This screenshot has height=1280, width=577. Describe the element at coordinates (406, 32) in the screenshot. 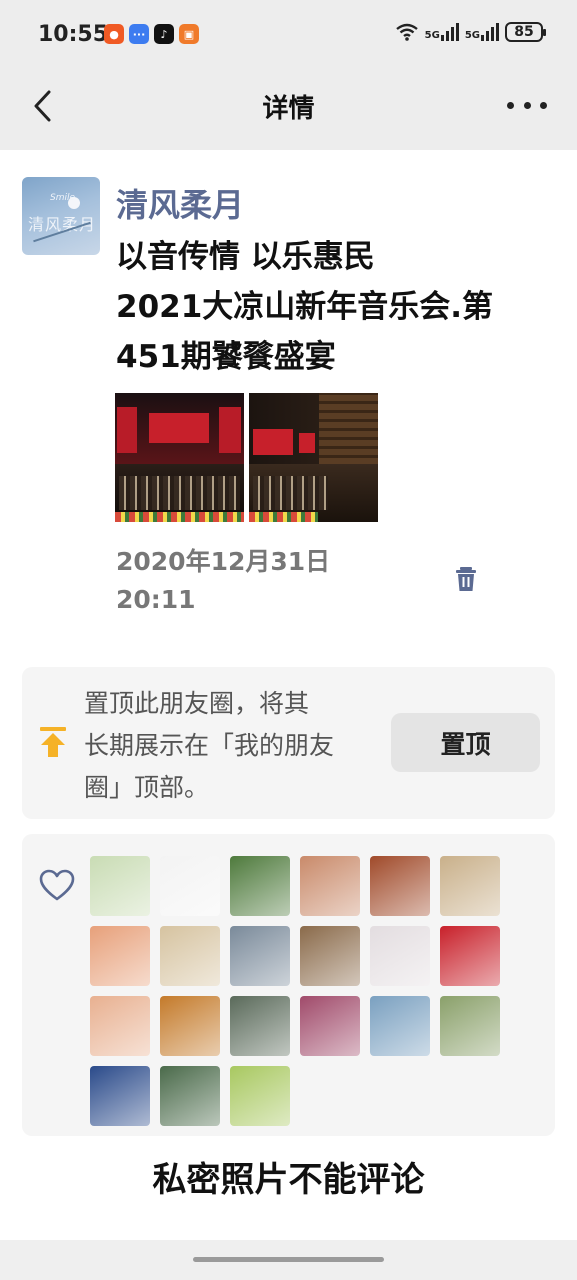

I see `wifi-icon` at that location.